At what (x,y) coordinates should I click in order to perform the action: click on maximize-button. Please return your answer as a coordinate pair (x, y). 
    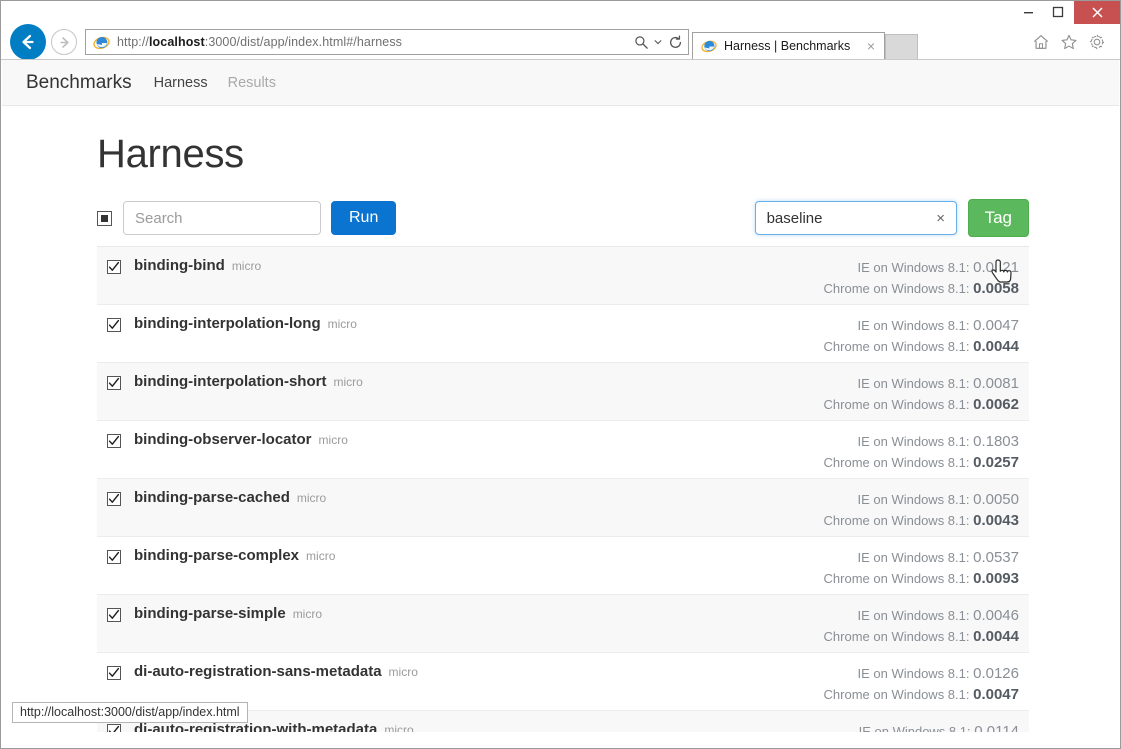
    Looking at the image, I should click on (1057, 11).